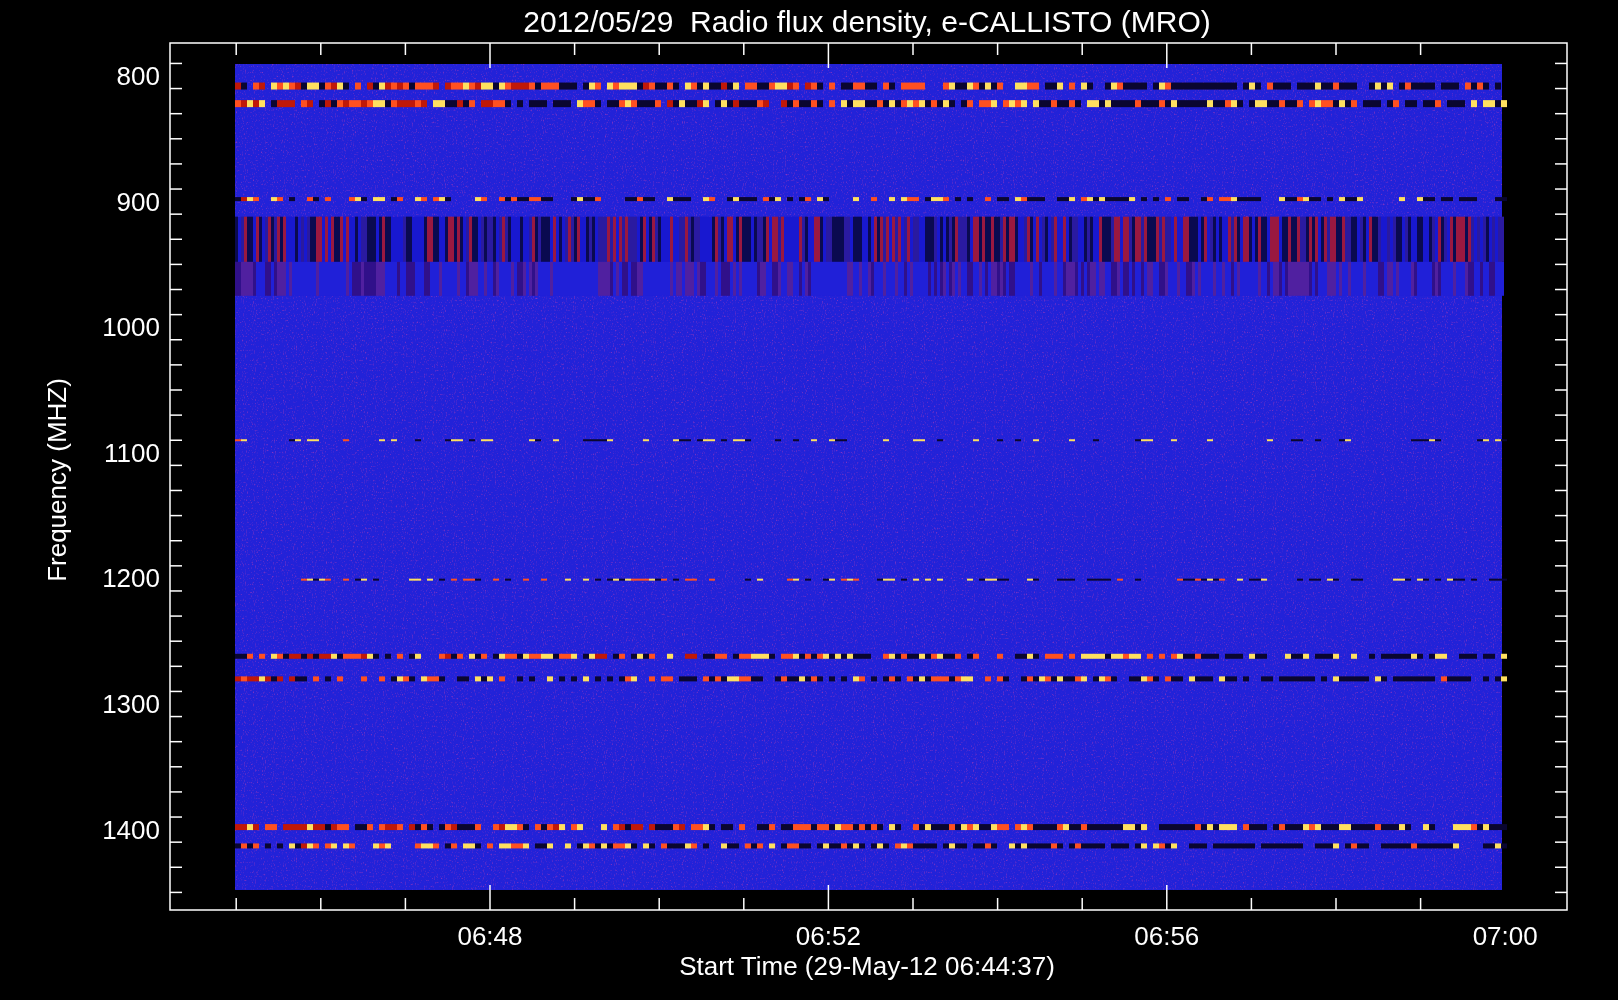  What do you see at coordinates (131, 578) in the screenshot?
I see `tick-label: 1200` at bounding box center [131, 578].